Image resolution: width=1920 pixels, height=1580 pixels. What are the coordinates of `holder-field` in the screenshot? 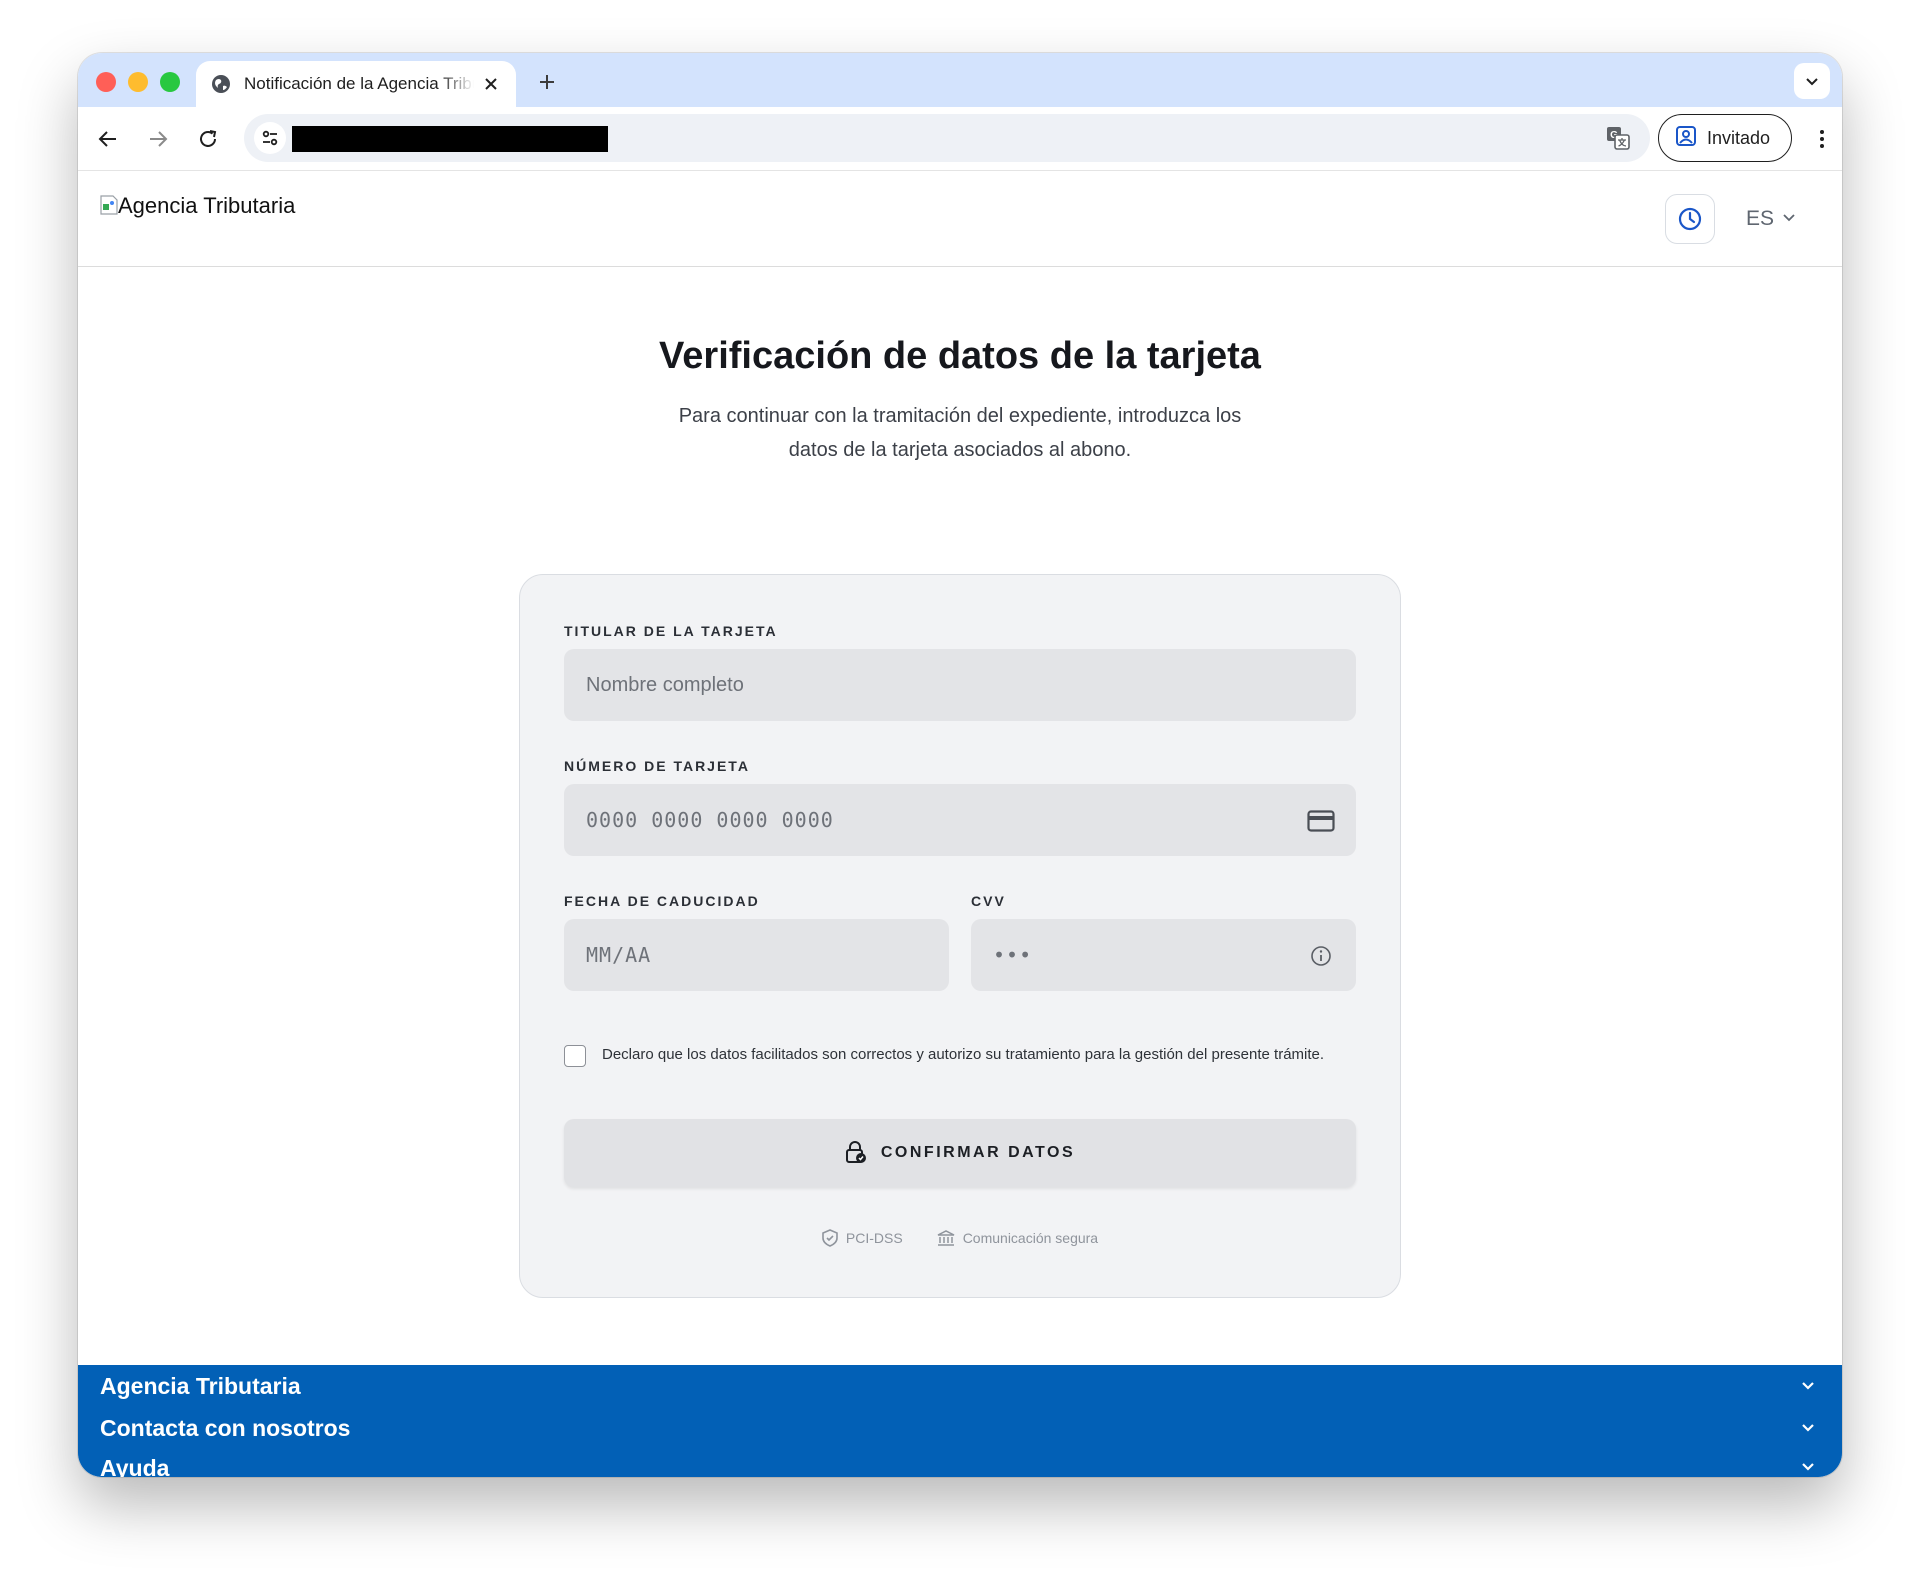 It's located at (960, 685).